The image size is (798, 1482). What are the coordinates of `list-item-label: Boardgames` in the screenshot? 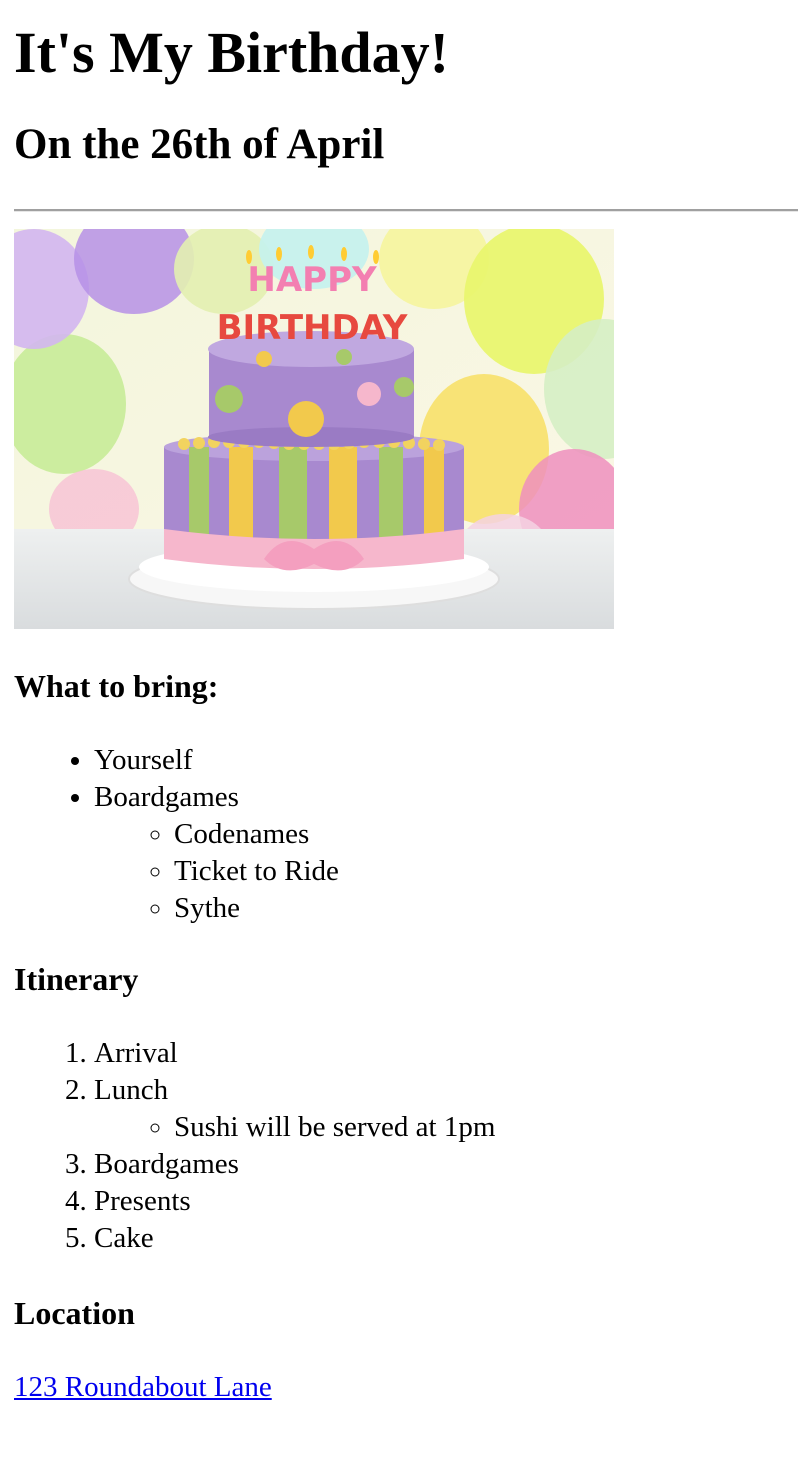 It's located at (166, 797).